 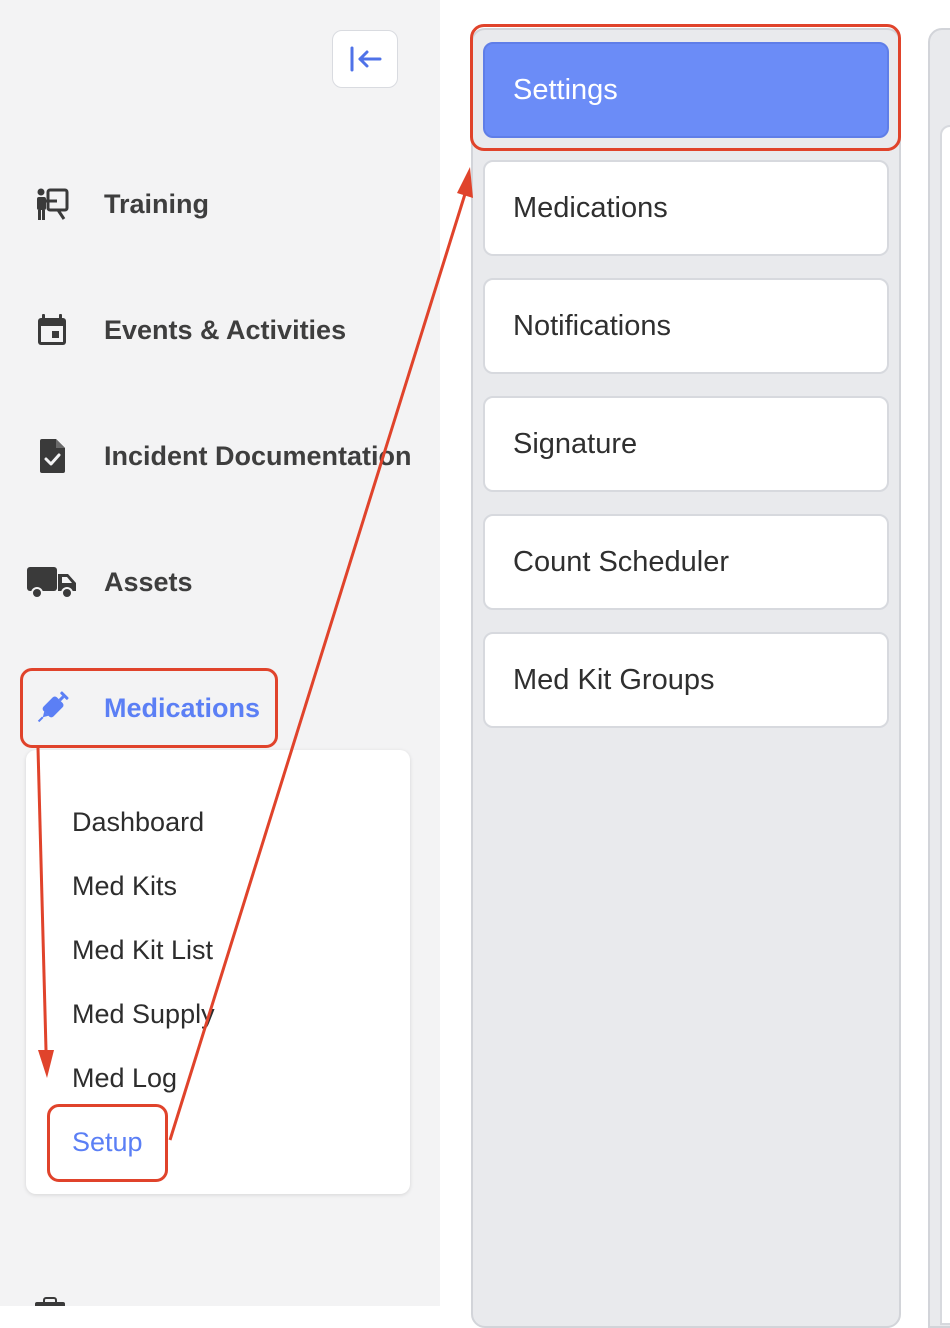 What do you see at coordinates (225, 329) in the screenshot?
I see `nav-item-label: Events & Activities` at bounding box center [225, 329].